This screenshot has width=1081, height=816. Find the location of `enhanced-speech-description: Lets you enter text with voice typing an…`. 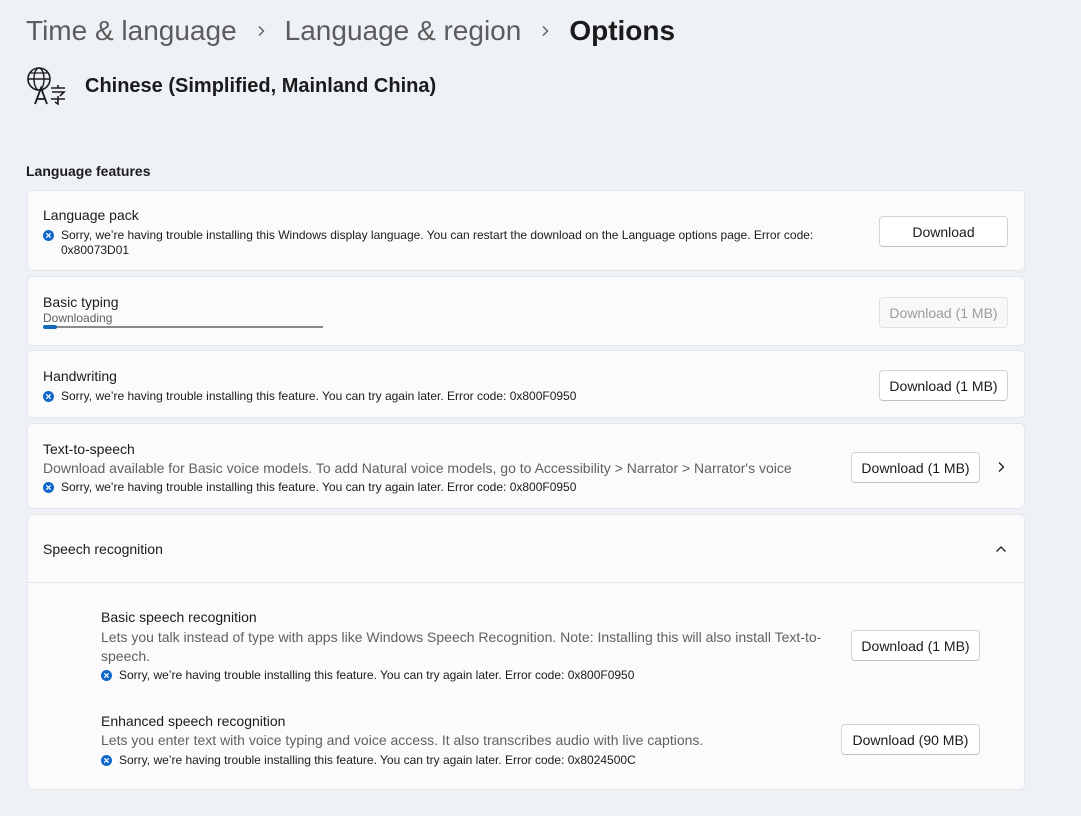

enhanced-speech-description: Lets you enter text with voice typing an… is located at coordinates (402, 740).